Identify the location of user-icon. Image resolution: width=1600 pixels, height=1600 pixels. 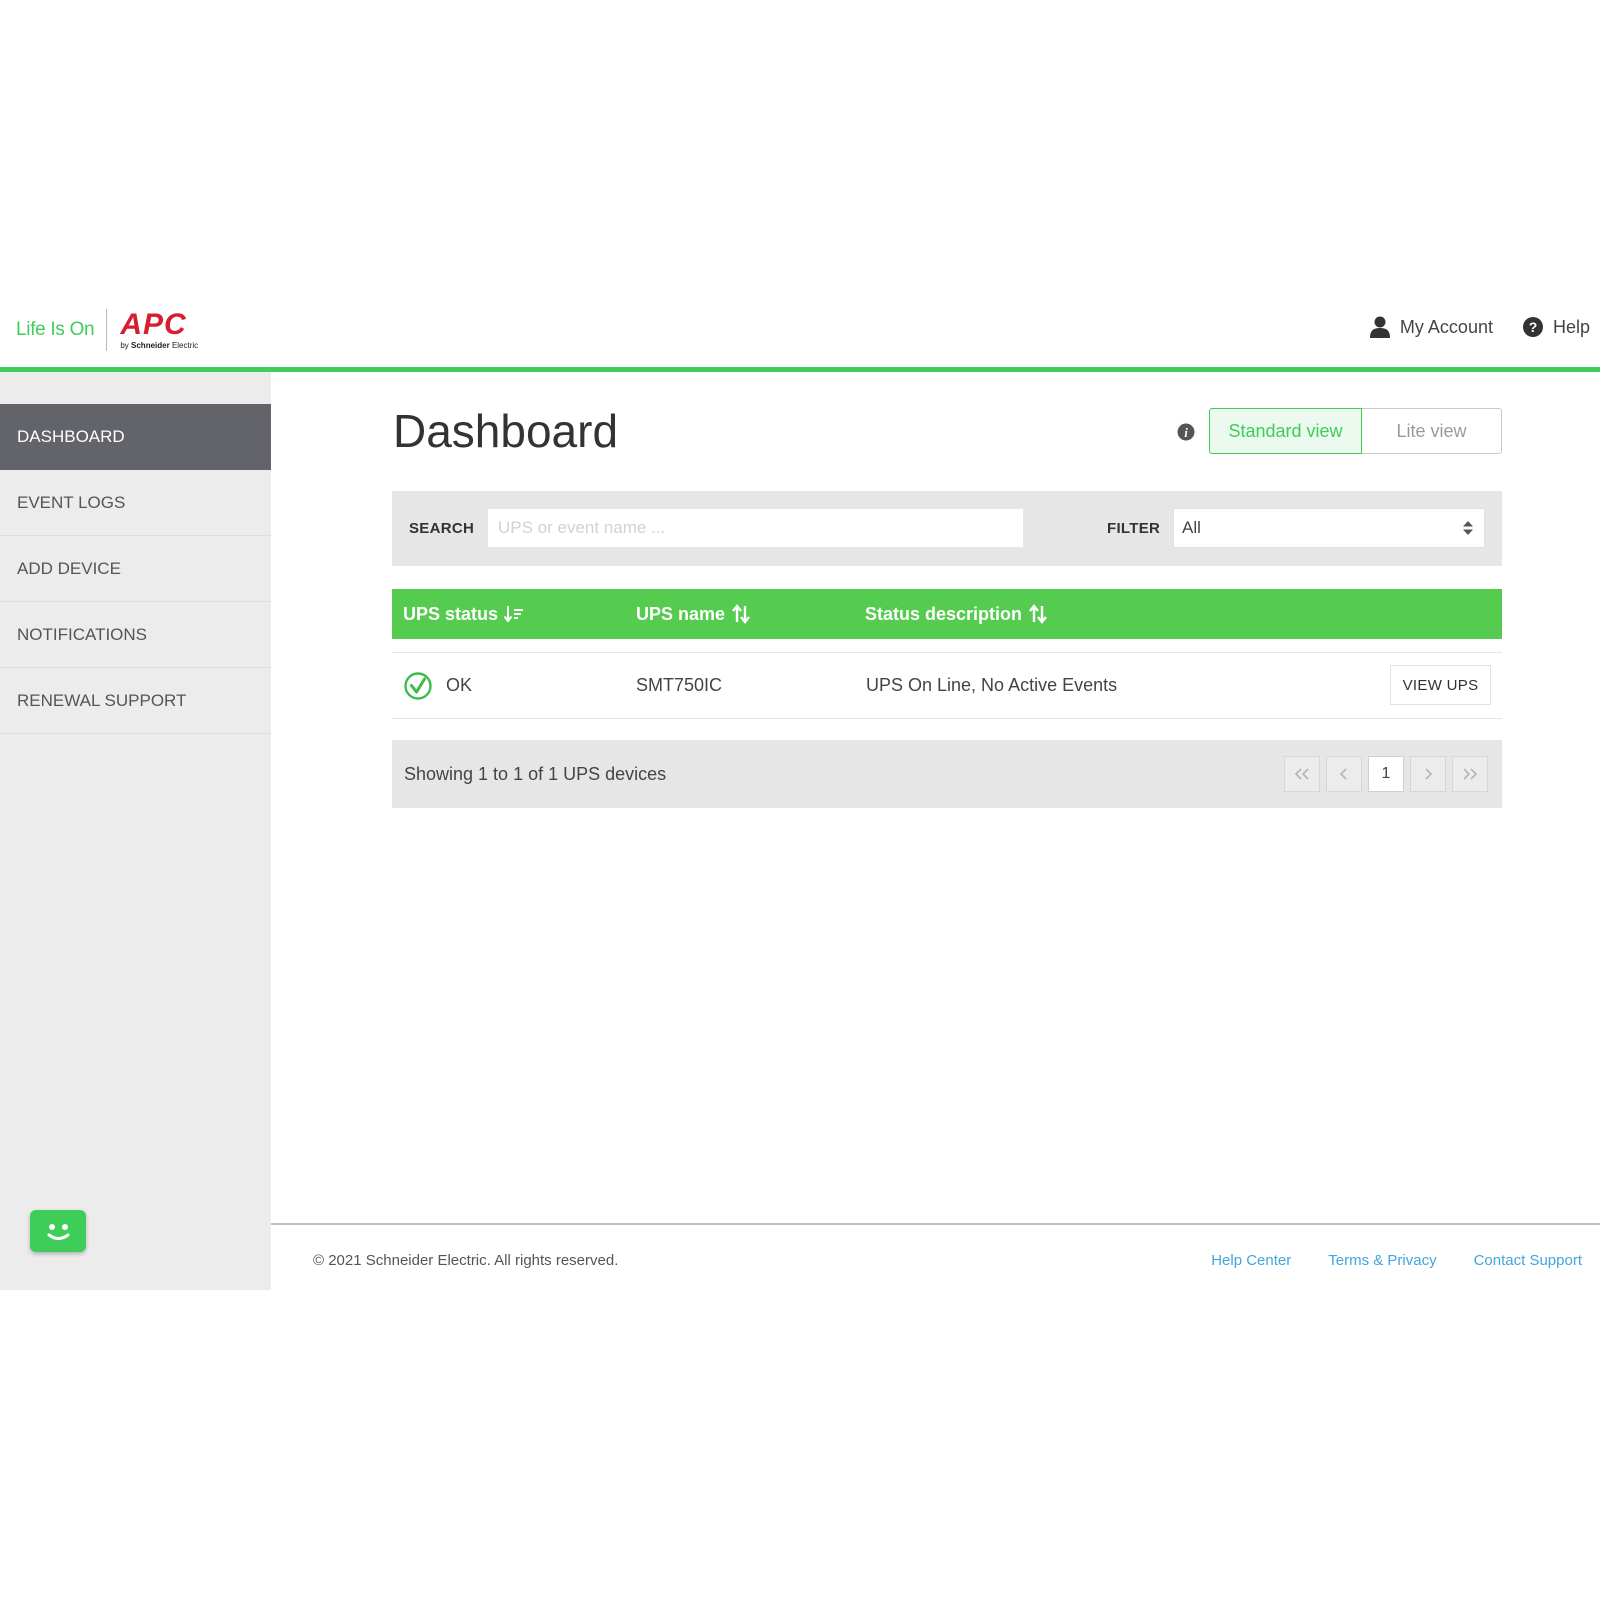
(1379, 327).